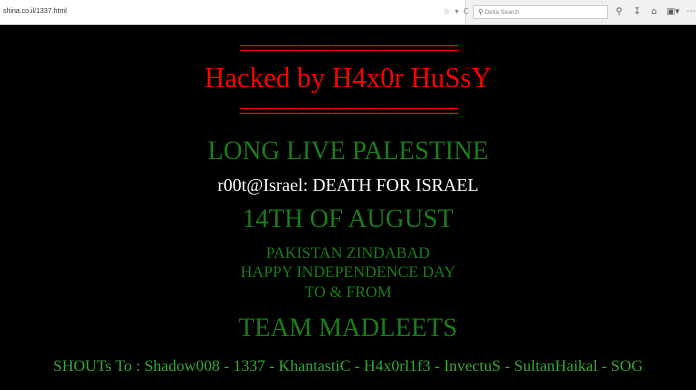  What do you see at coordinates (348, 218) in the screenshot?
I see `date-heading: 14TH OF AUGUST` at bounding box center [348, 218].